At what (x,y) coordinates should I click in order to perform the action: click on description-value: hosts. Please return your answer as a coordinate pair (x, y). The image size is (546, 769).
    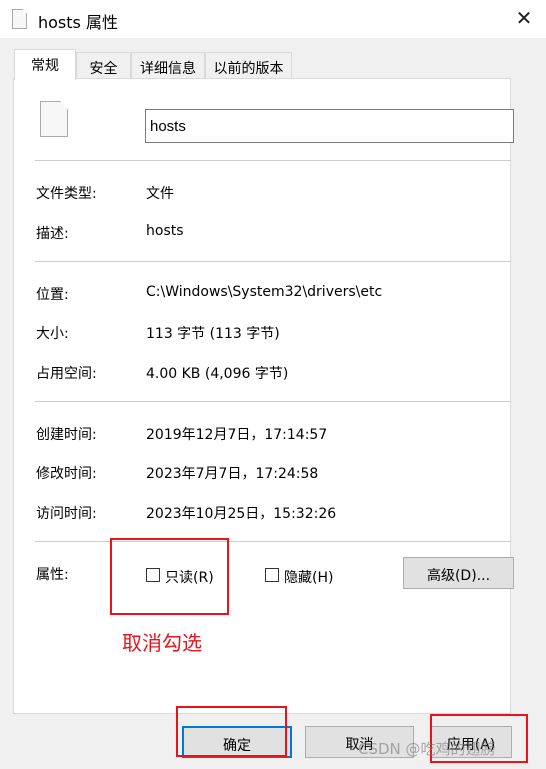
    Looking at the image, I should click on (165, 231).